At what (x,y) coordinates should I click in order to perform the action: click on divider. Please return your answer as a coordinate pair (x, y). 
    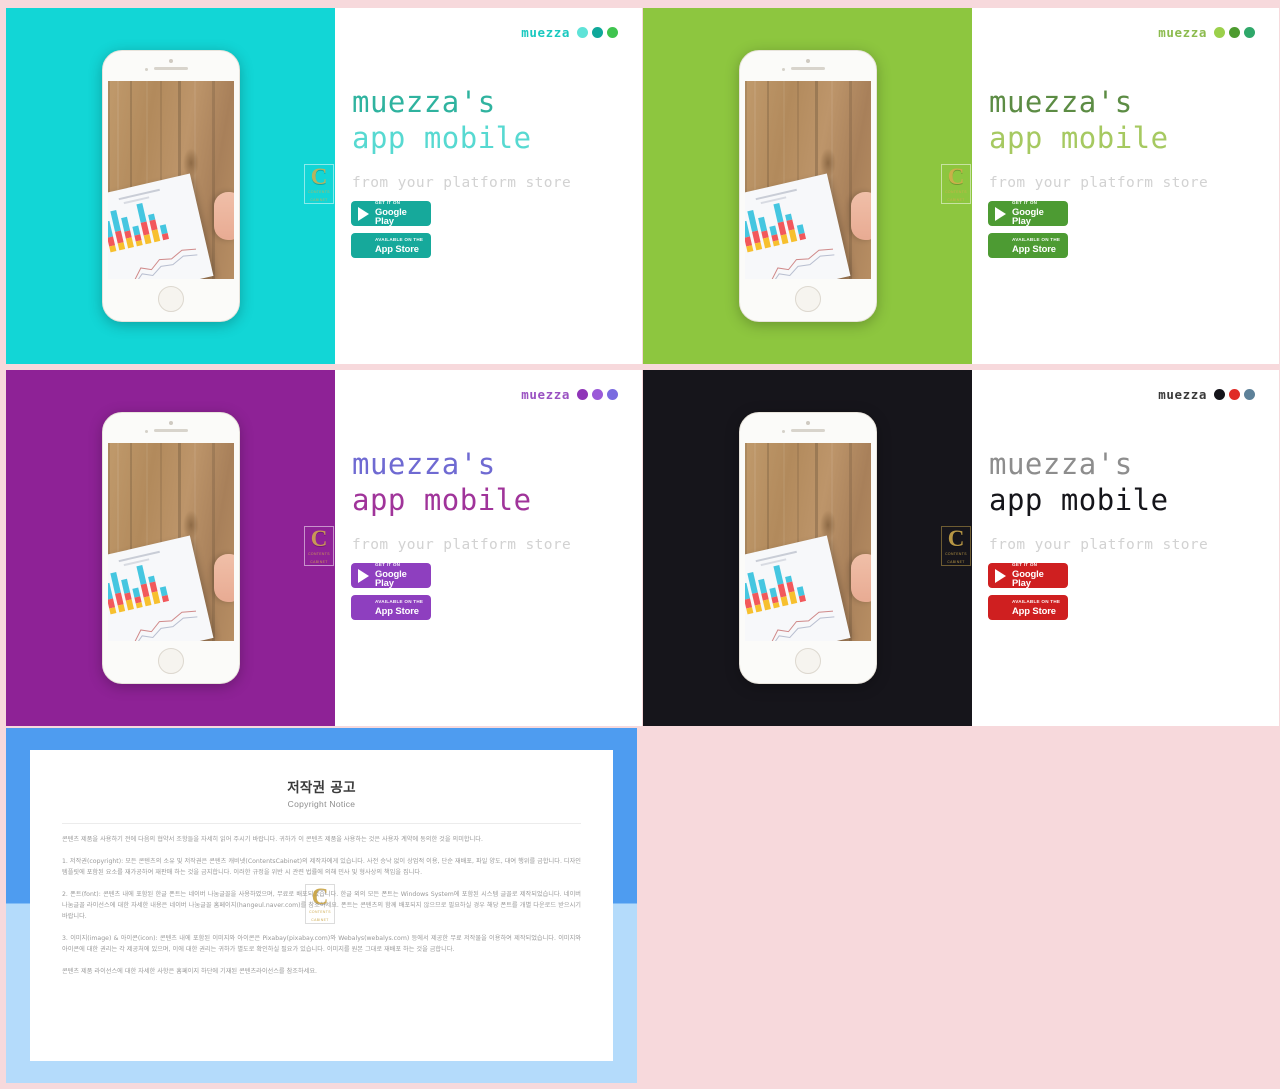
    Looking at the image, I should click on (321, 823).